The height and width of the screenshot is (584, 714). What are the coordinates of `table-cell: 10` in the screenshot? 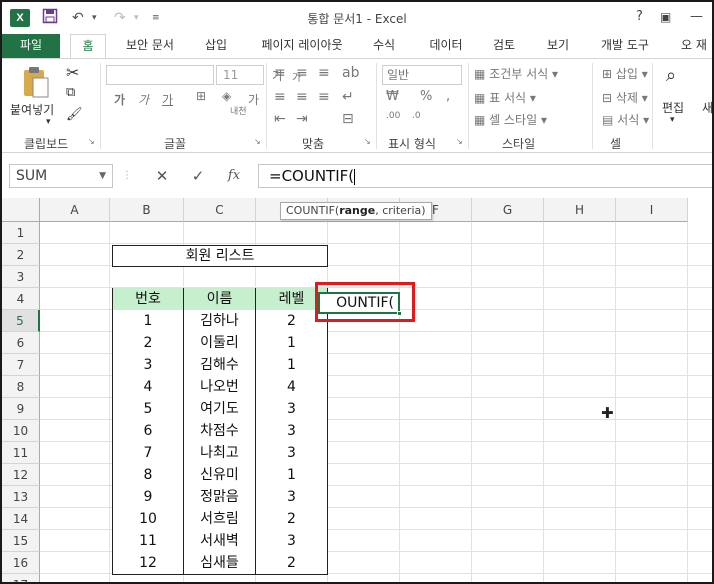 It's located at (148, 519).